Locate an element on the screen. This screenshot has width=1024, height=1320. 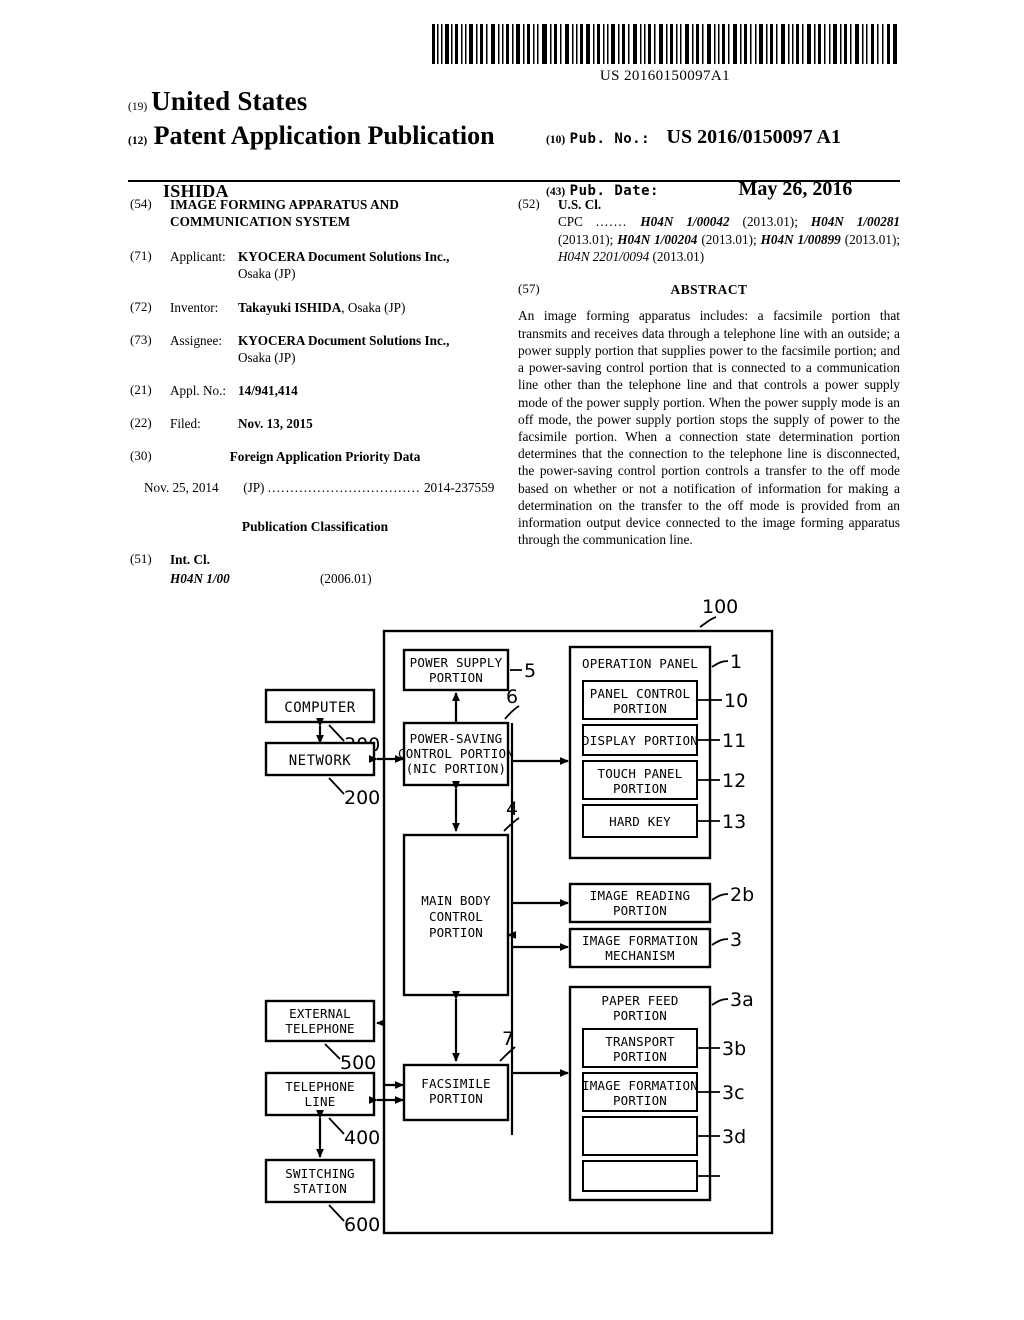
label-telephone-line-1: TELEPHONE is located at coordinates (320, 1086).